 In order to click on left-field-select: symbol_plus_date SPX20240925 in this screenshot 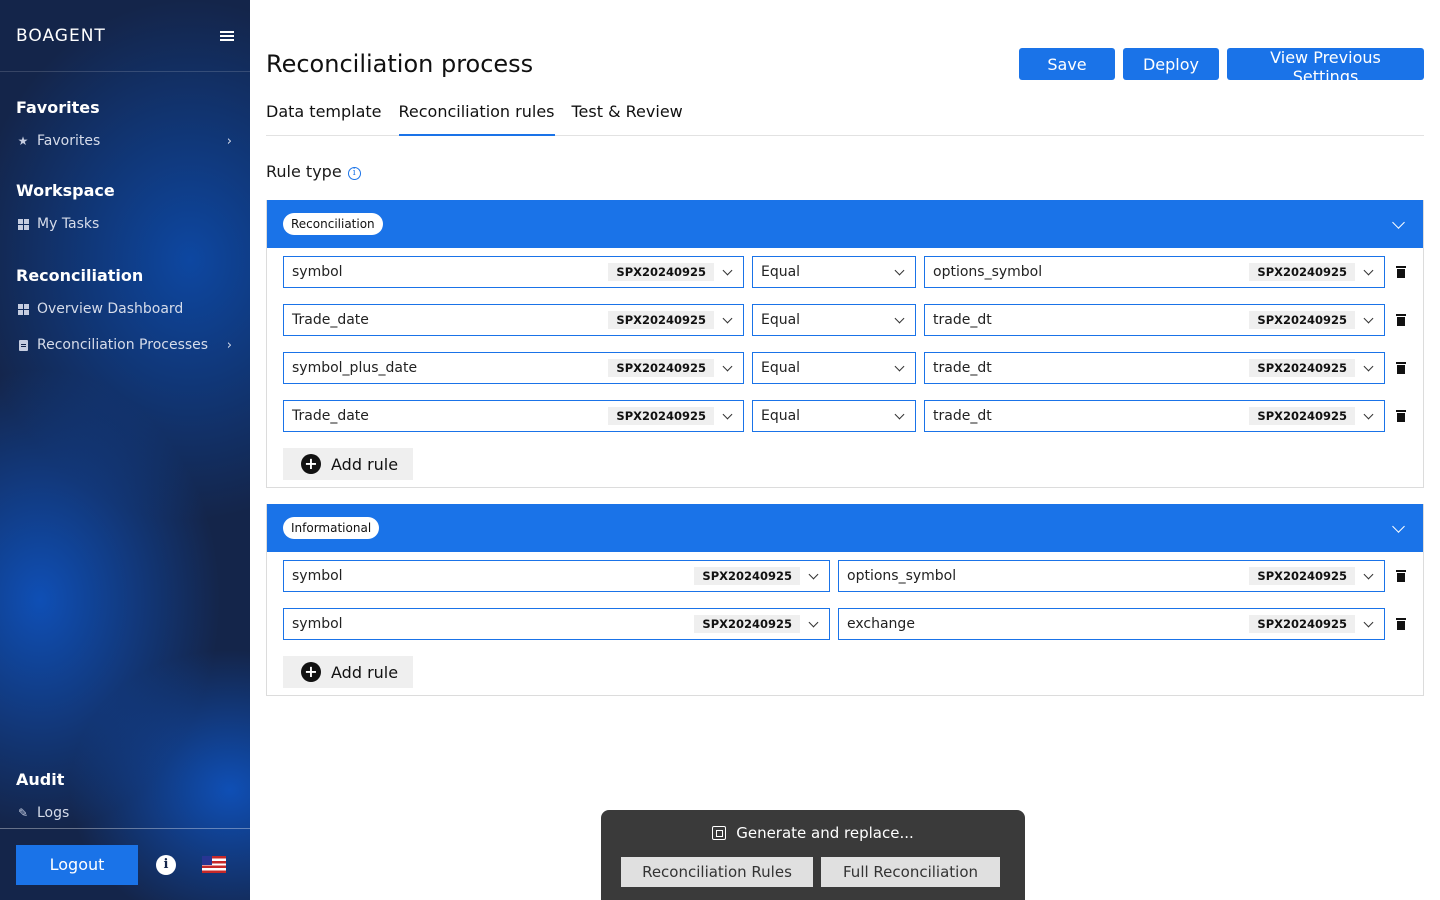, I will do `click(513, 368)`.